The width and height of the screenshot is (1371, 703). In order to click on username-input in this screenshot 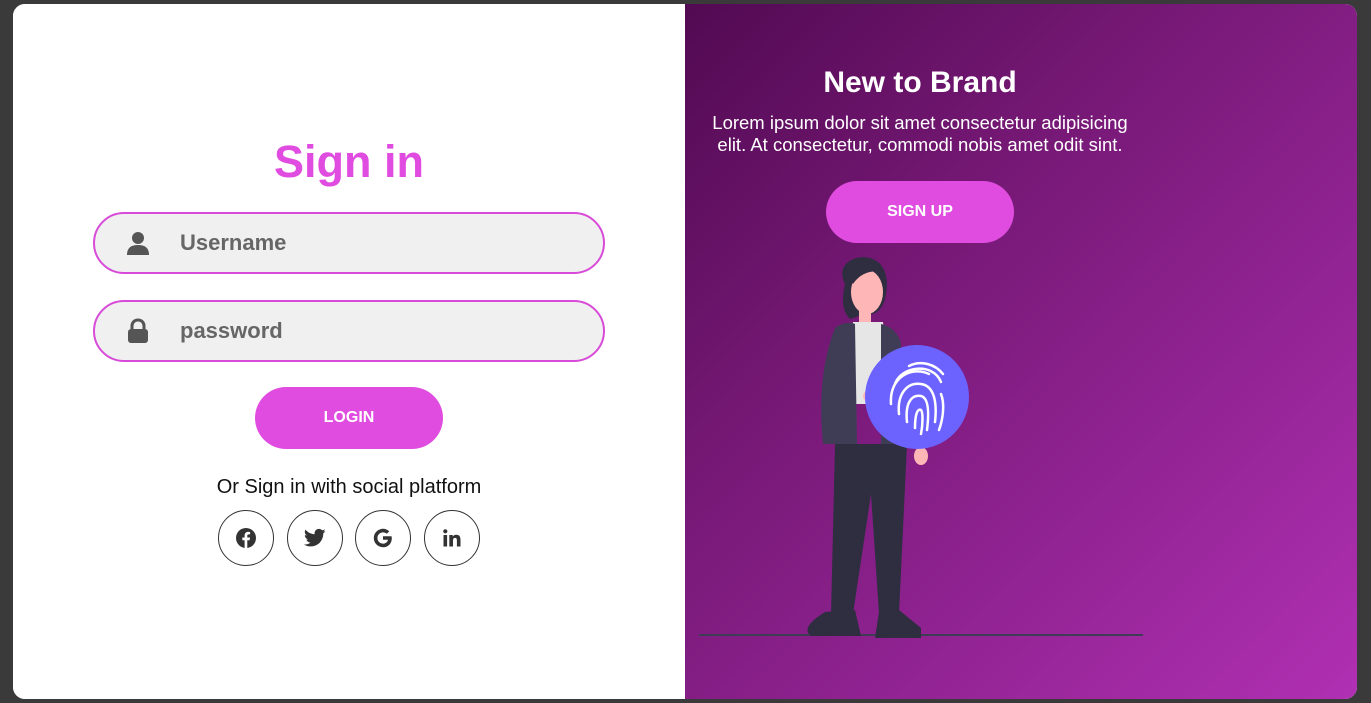, I will do `click(380, 243)`.